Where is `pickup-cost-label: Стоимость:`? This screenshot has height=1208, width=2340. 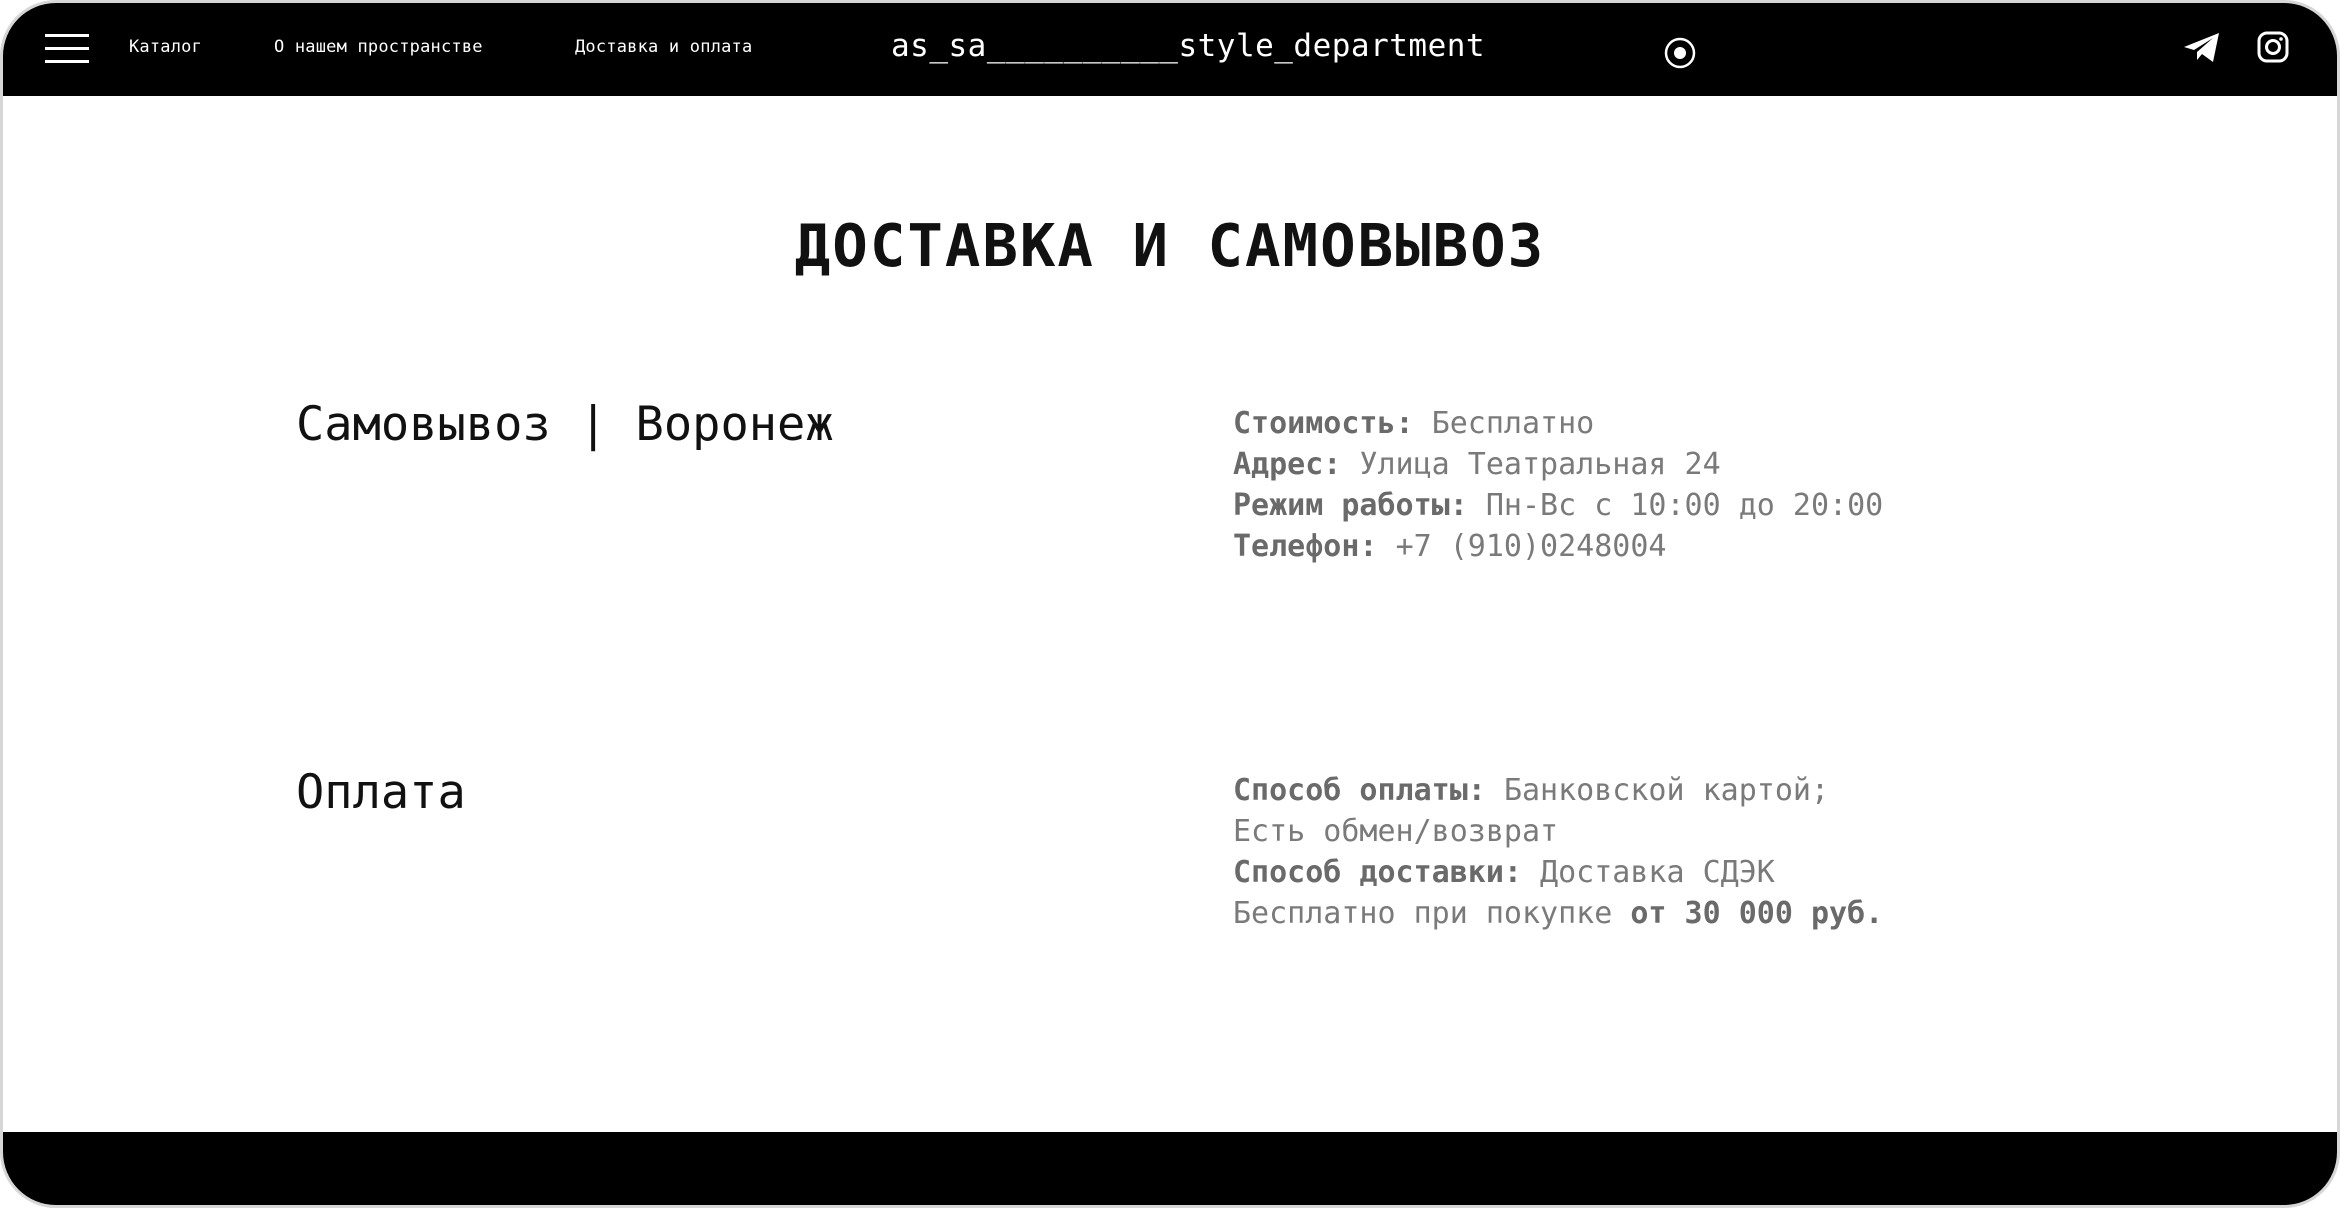
pickup-cost-label: Стоимость: is located at coordinates (1323, 423).